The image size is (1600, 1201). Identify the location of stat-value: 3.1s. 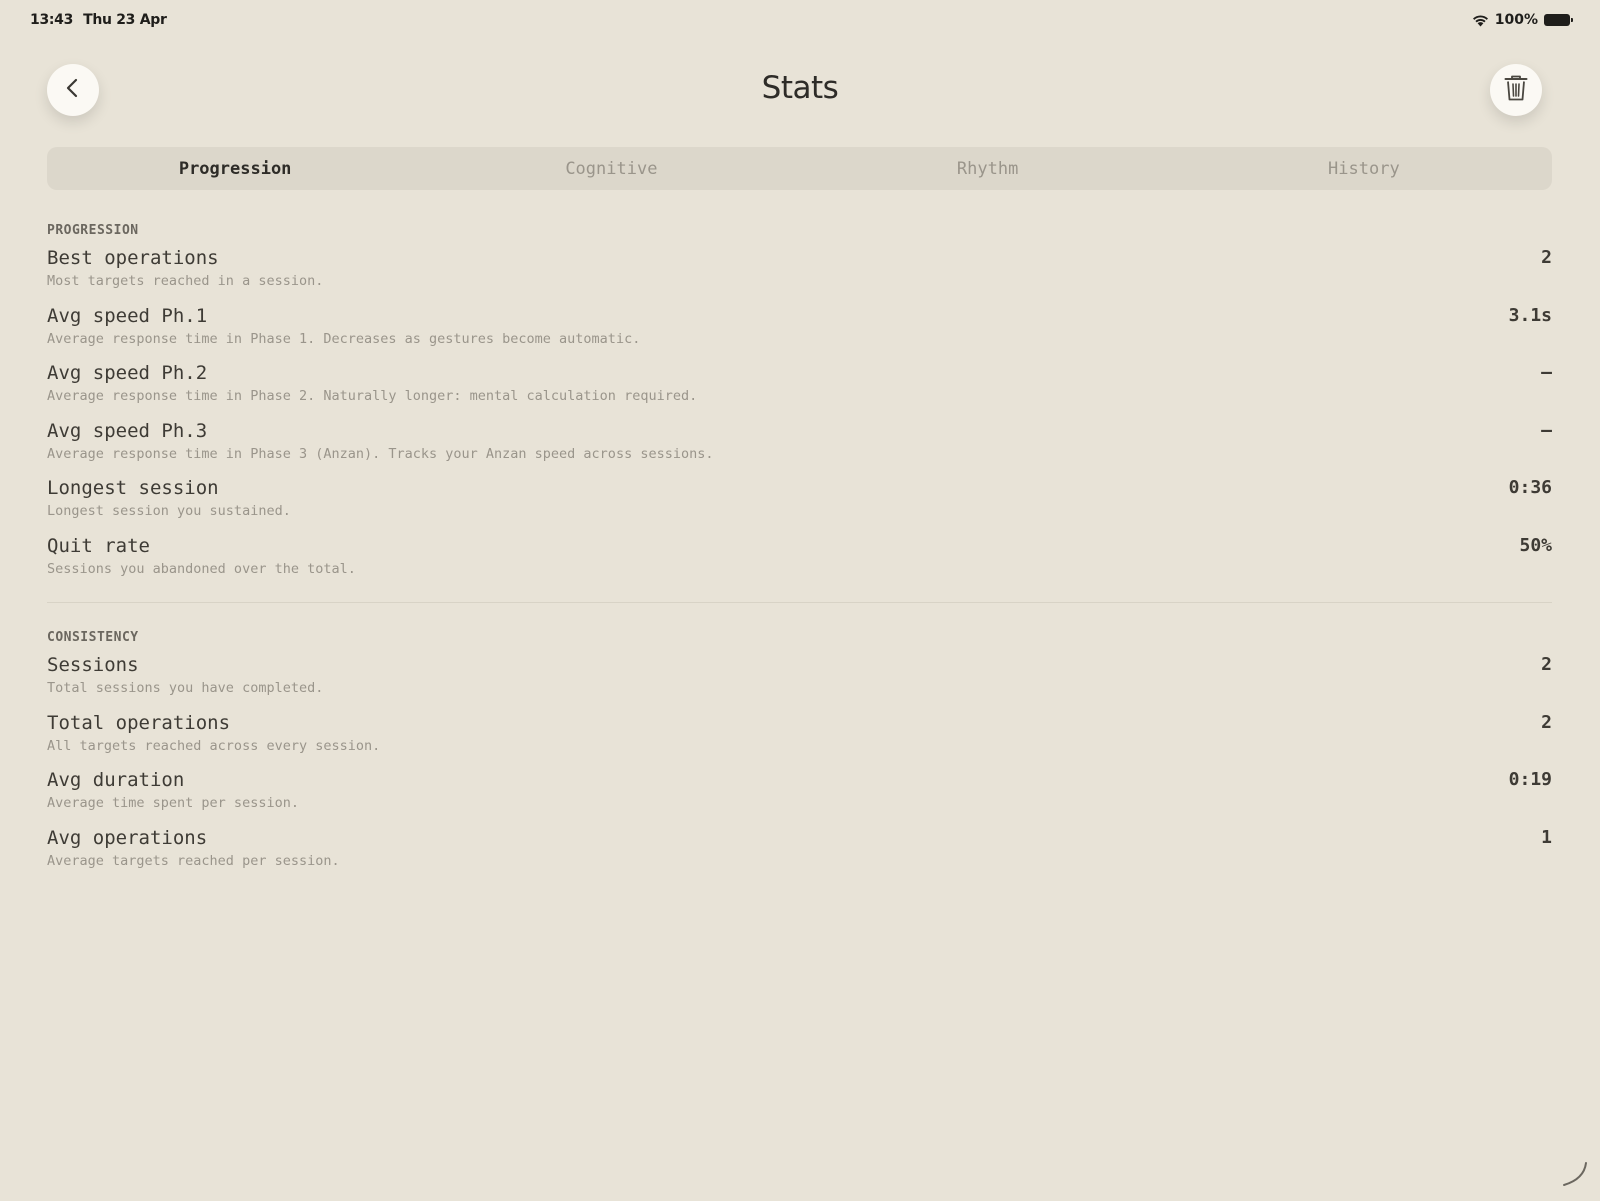
(1530, 315).